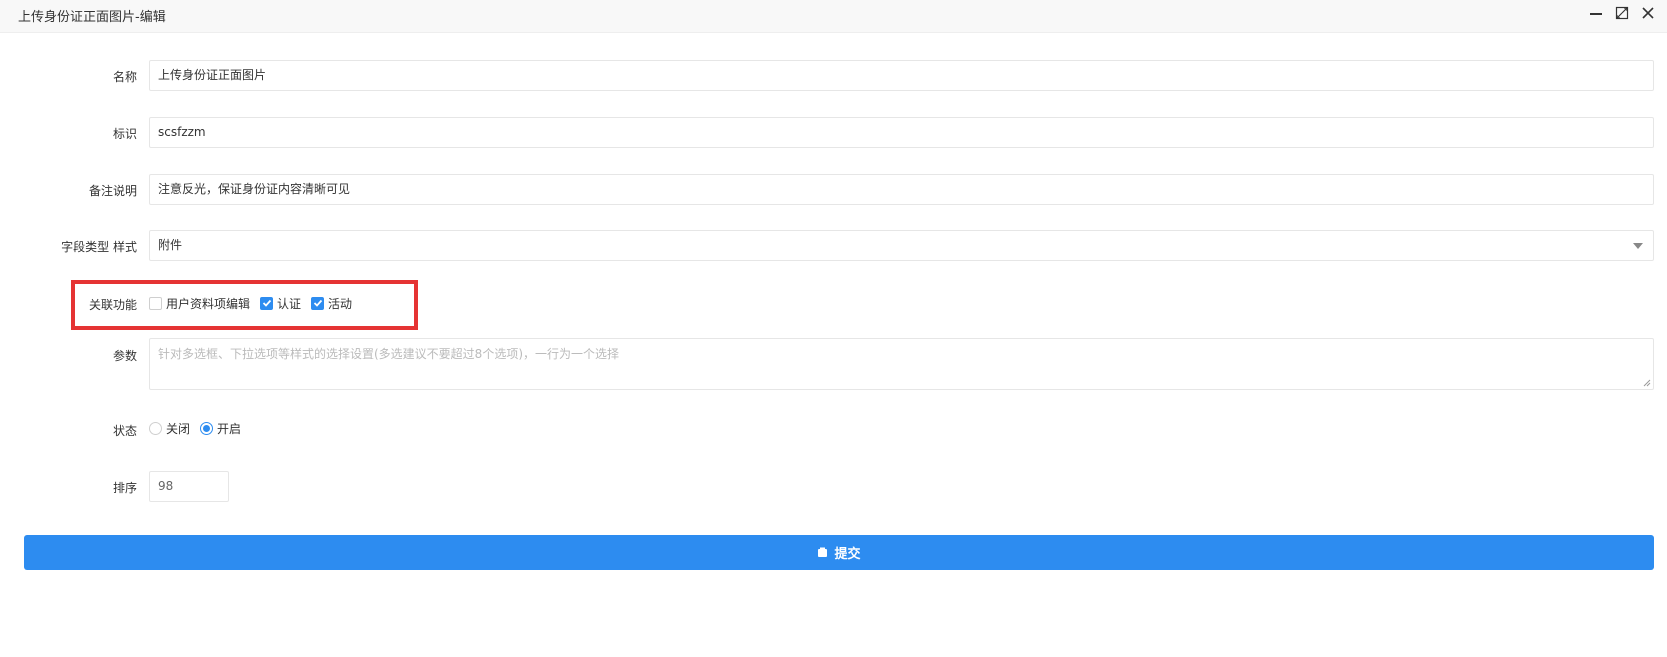 The image size is (1667, 657). What do you see at coordinates (1648, 13) in the screenshot?
I see `close-icon` at bounding box center [1648, 13].